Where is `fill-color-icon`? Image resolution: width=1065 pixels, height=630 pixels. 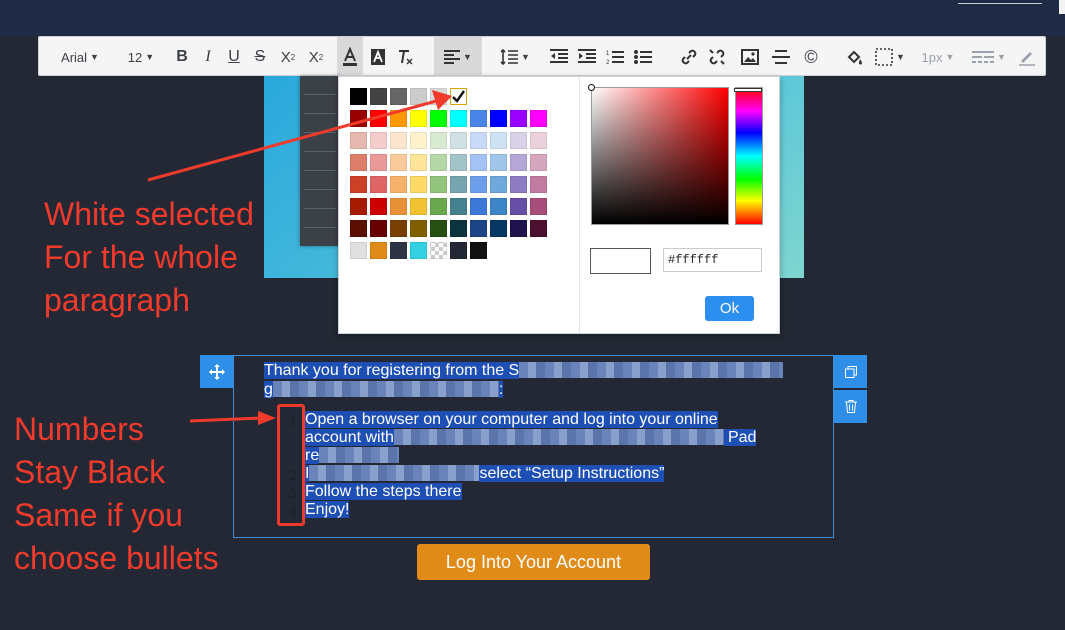
fill-color-icon is located at coordinates (855, 57).